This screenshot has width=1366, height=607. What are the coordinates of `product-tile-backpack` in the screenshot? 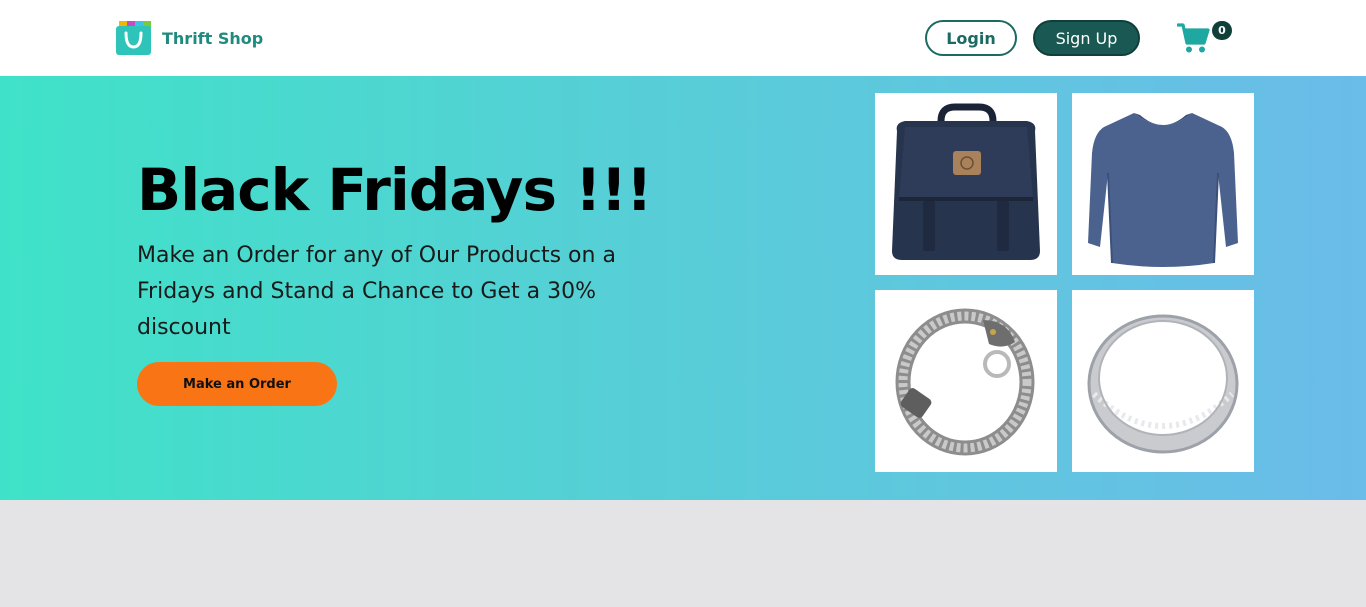 It's located at (966, 184).